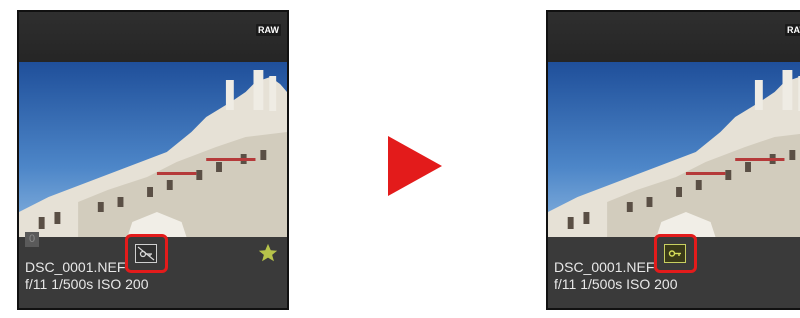 The image size is (800, 318). What do you see at coordinates (32, 239) in the screenshot?
I see `rating-badge: 0` at bounding box center [32, 239].